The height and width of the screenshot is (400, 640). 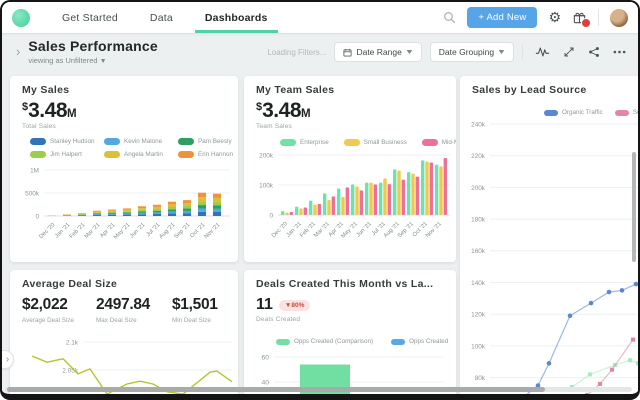 I want to click on team-sales-value: $3.48 M, so click(x=283, y=110).